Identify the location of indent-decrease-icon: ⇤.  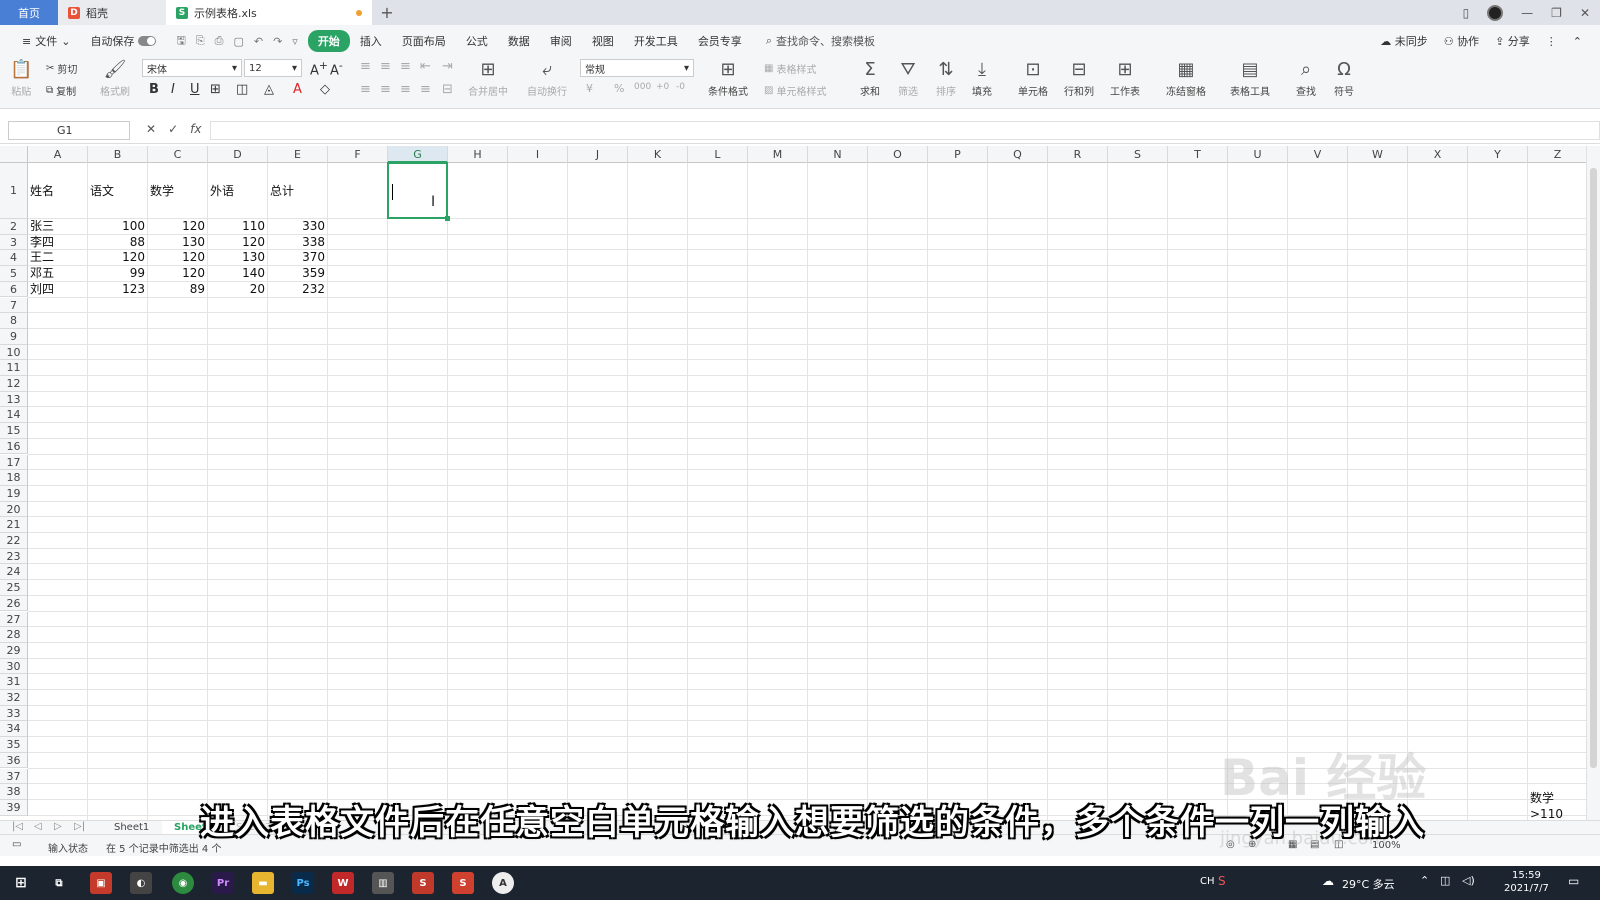
(425, 66).